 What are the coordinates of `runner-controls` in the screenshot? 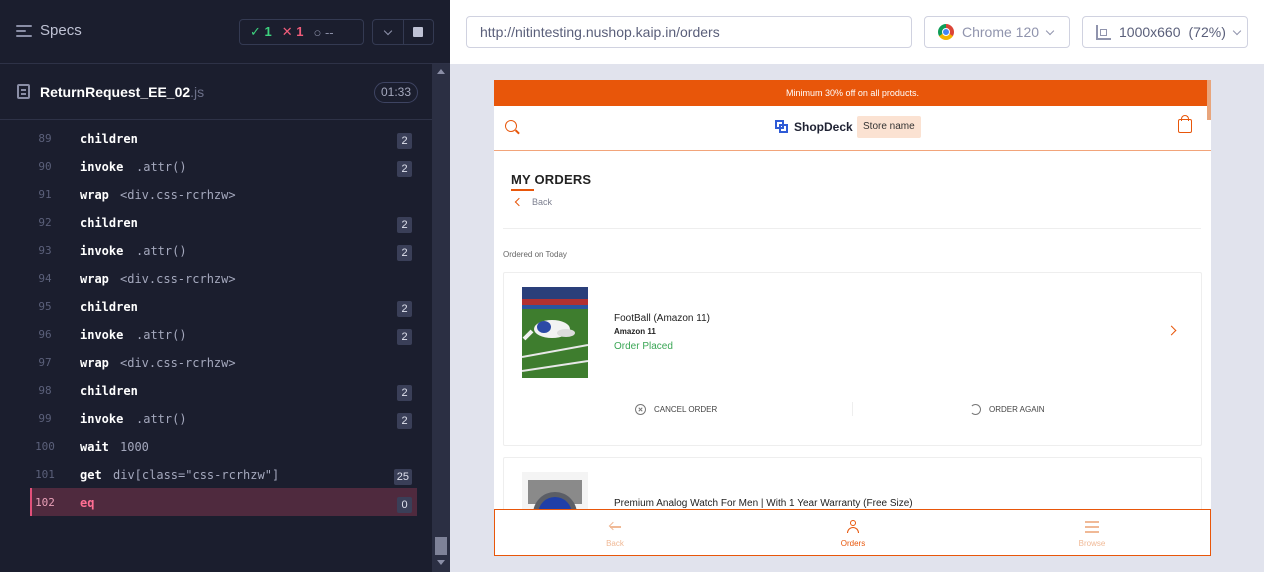 It's located at (403, 32).